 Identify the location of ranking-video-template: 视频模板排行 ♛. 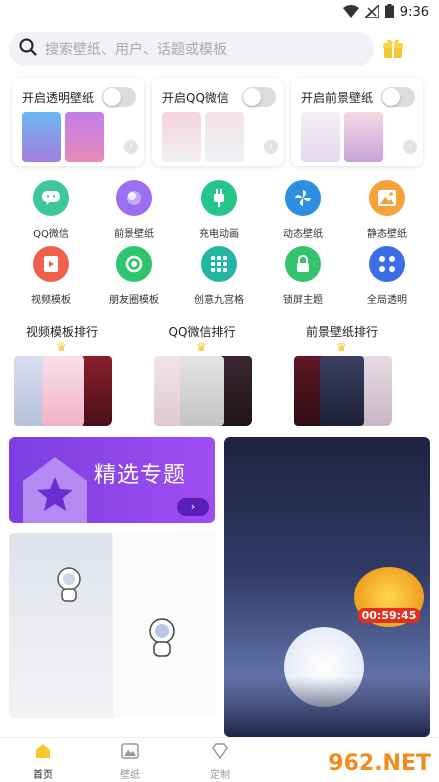
(62, 371).